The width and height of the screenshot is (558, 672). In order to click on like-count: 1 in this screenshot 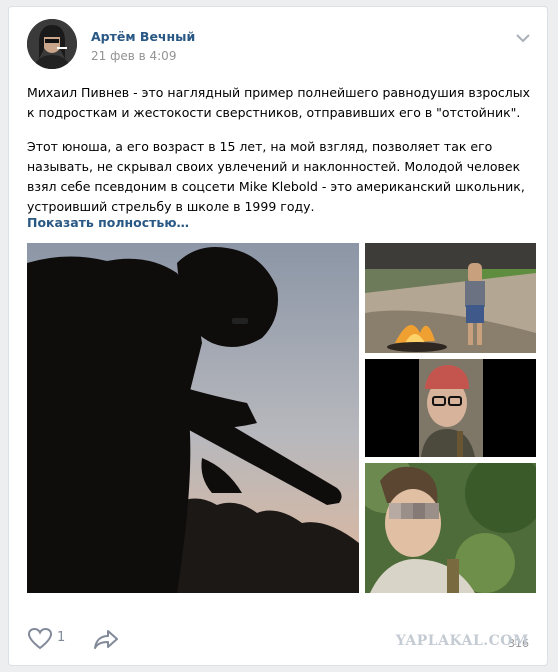, I will do `click(61, 637)`.